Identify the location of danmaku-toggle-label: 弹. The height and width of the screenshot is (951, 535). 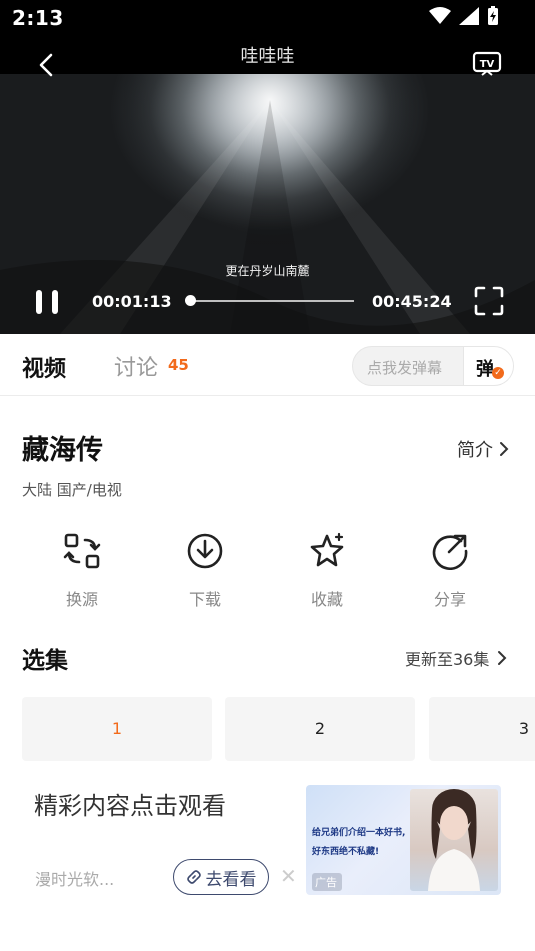
(485, 369).